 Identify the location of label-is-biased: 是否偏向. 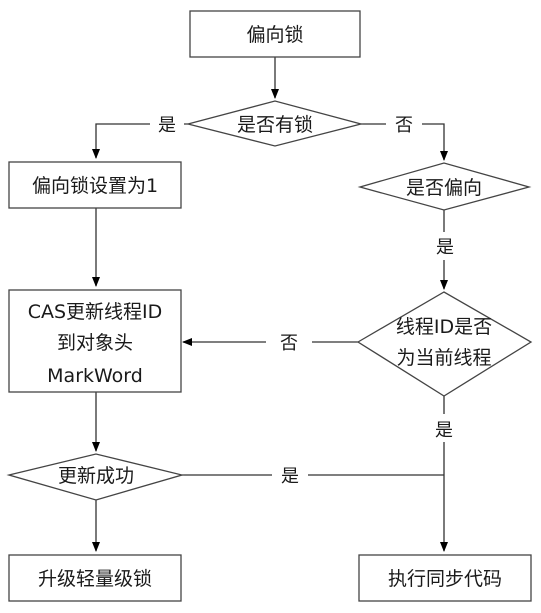
(444, 188).